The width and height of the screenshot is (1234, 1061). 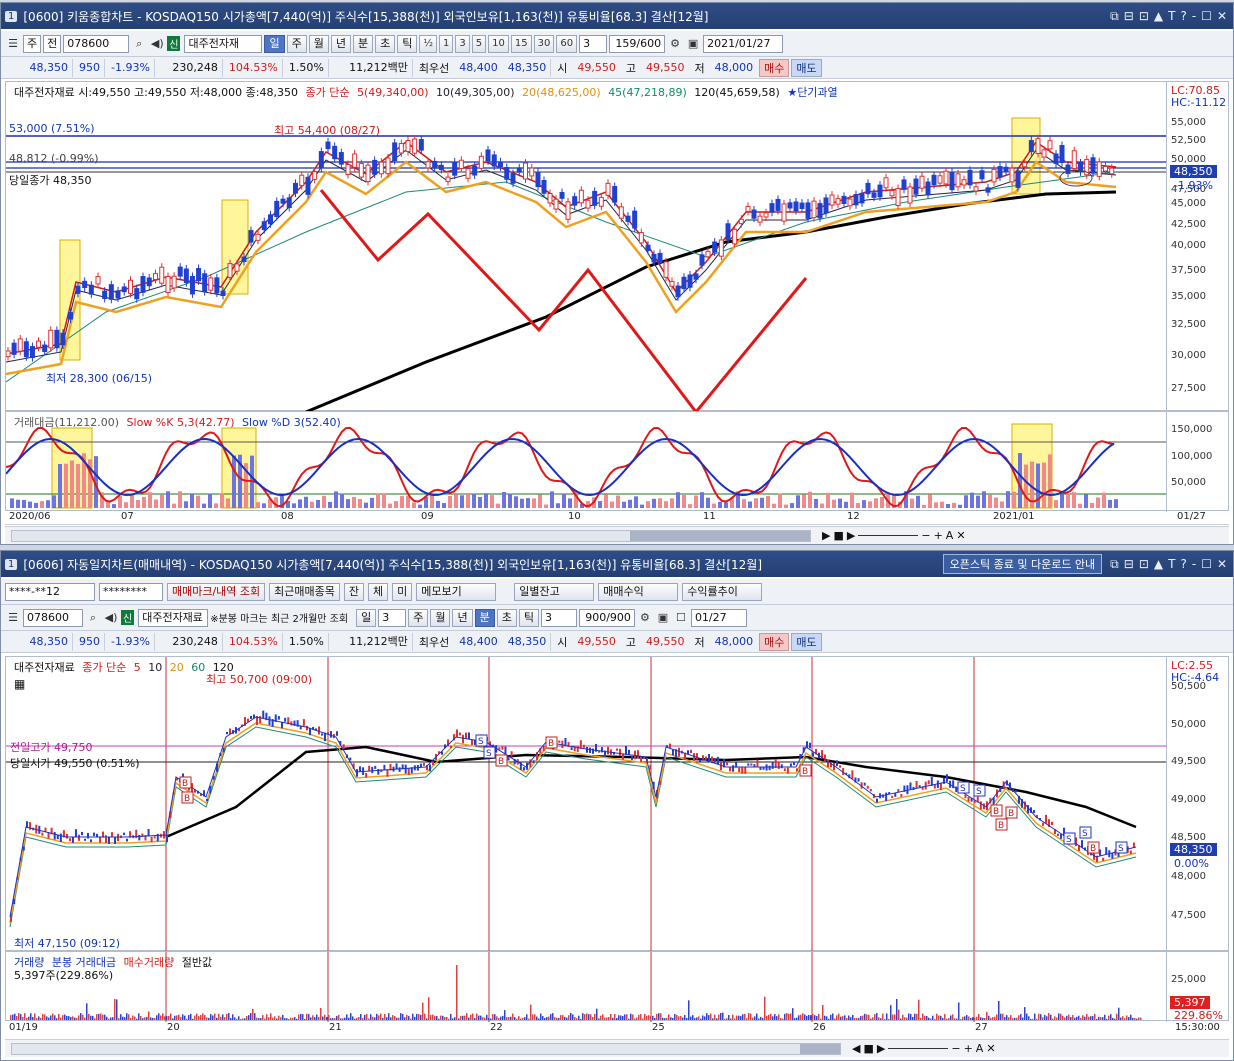 What do you see at coordinates (131, 591) in the screenshot?
I see `password-input: ********` at bounding box center [131, 591].